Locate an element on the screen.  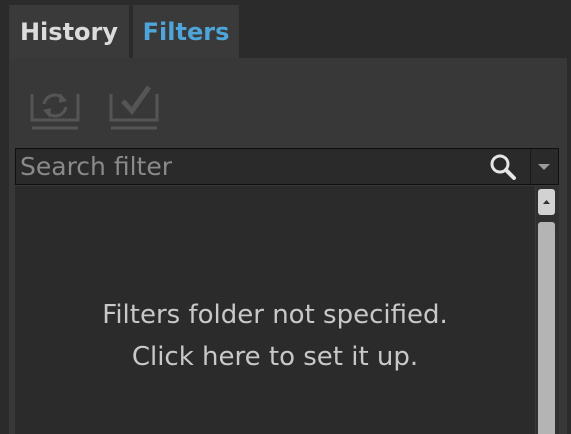
tab-filters-label: Filters is located at coordinates (186, 31).